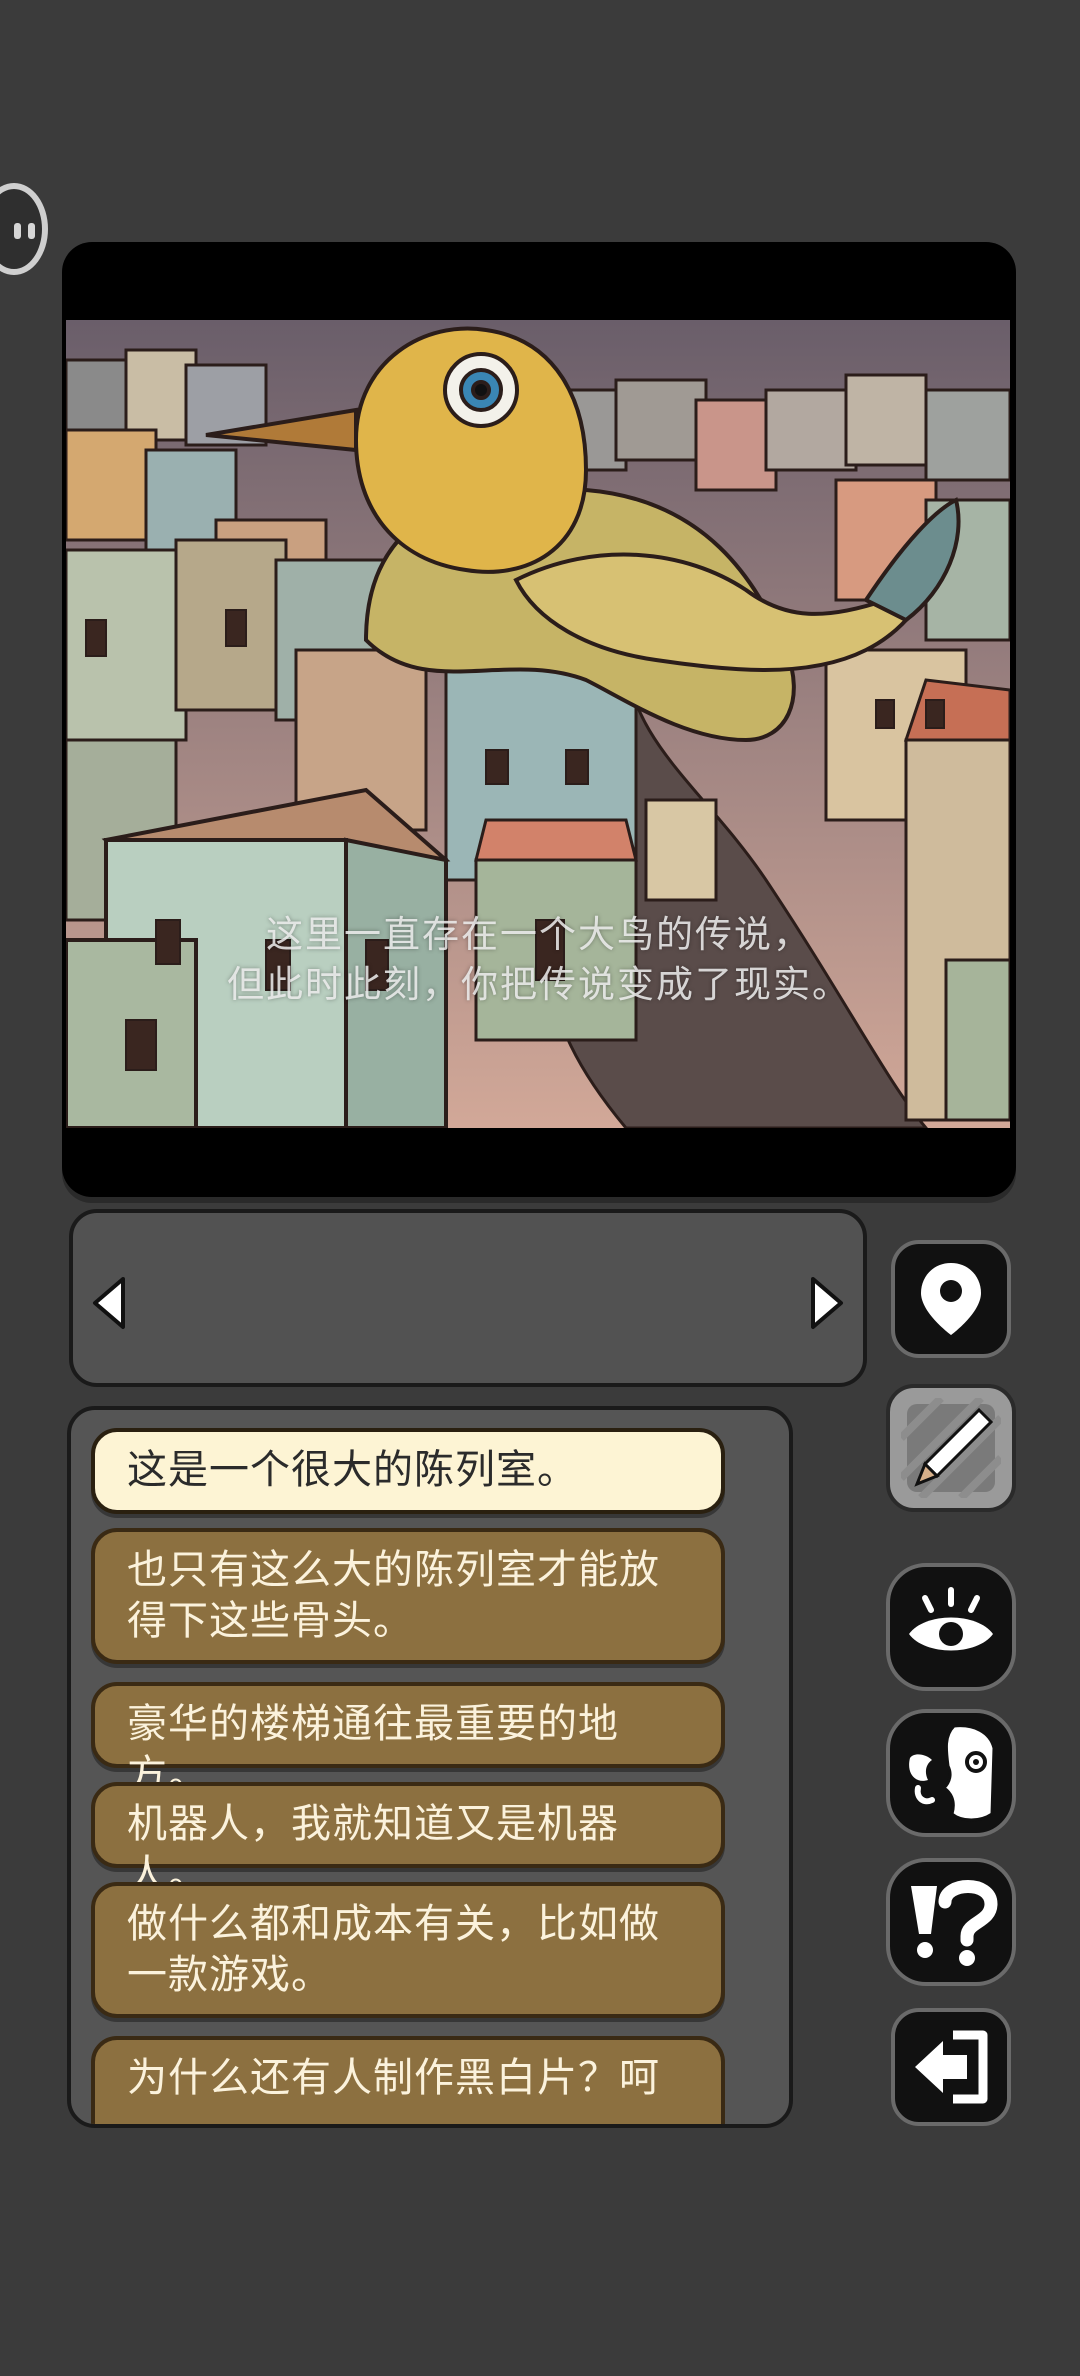  I want to click on eye-icon, so click(951, 1619).